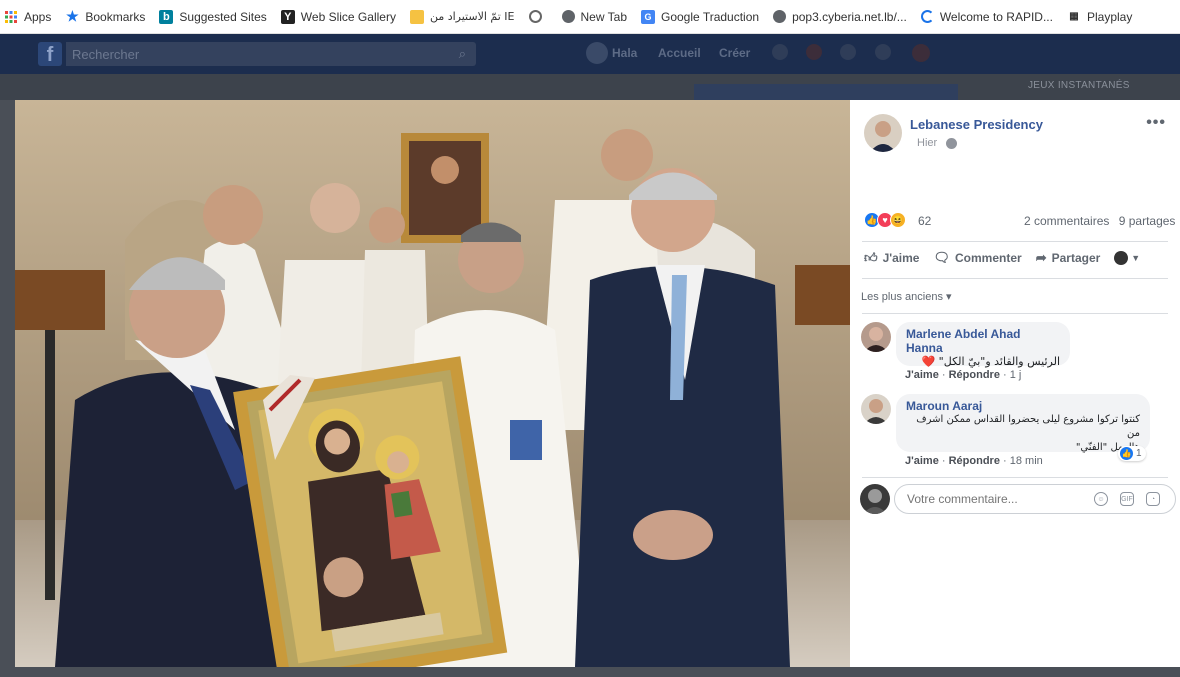 The width and height of the screenshot is (1180, 677). What do you see at coordinates (848, 52) in the screenshot?
I see `notifications-icon` at bounding box center [848, 52].